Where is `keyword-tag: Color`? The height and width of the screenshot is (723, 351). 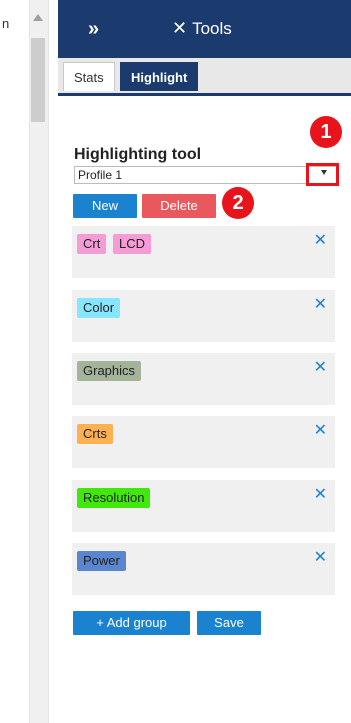
keyword-tag: Color is located at coordinates (99, 308).